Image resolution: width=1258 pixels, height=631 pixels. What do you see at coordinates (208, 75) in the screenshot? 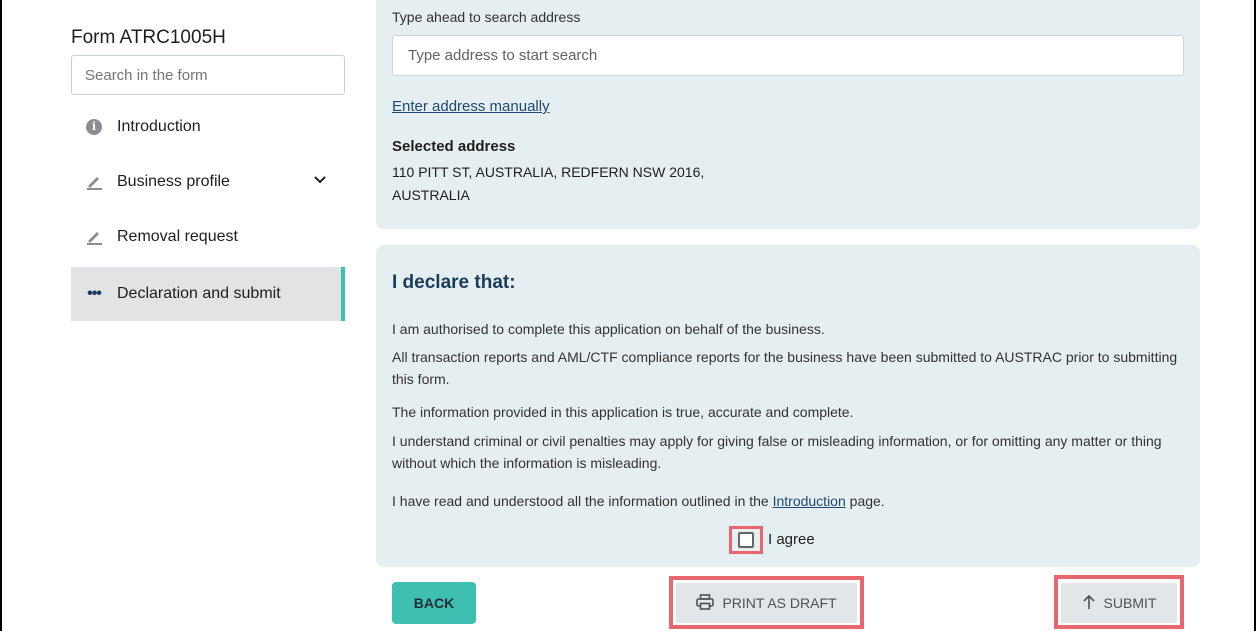
I see `form-search-input` at bounding box center [208, 75].